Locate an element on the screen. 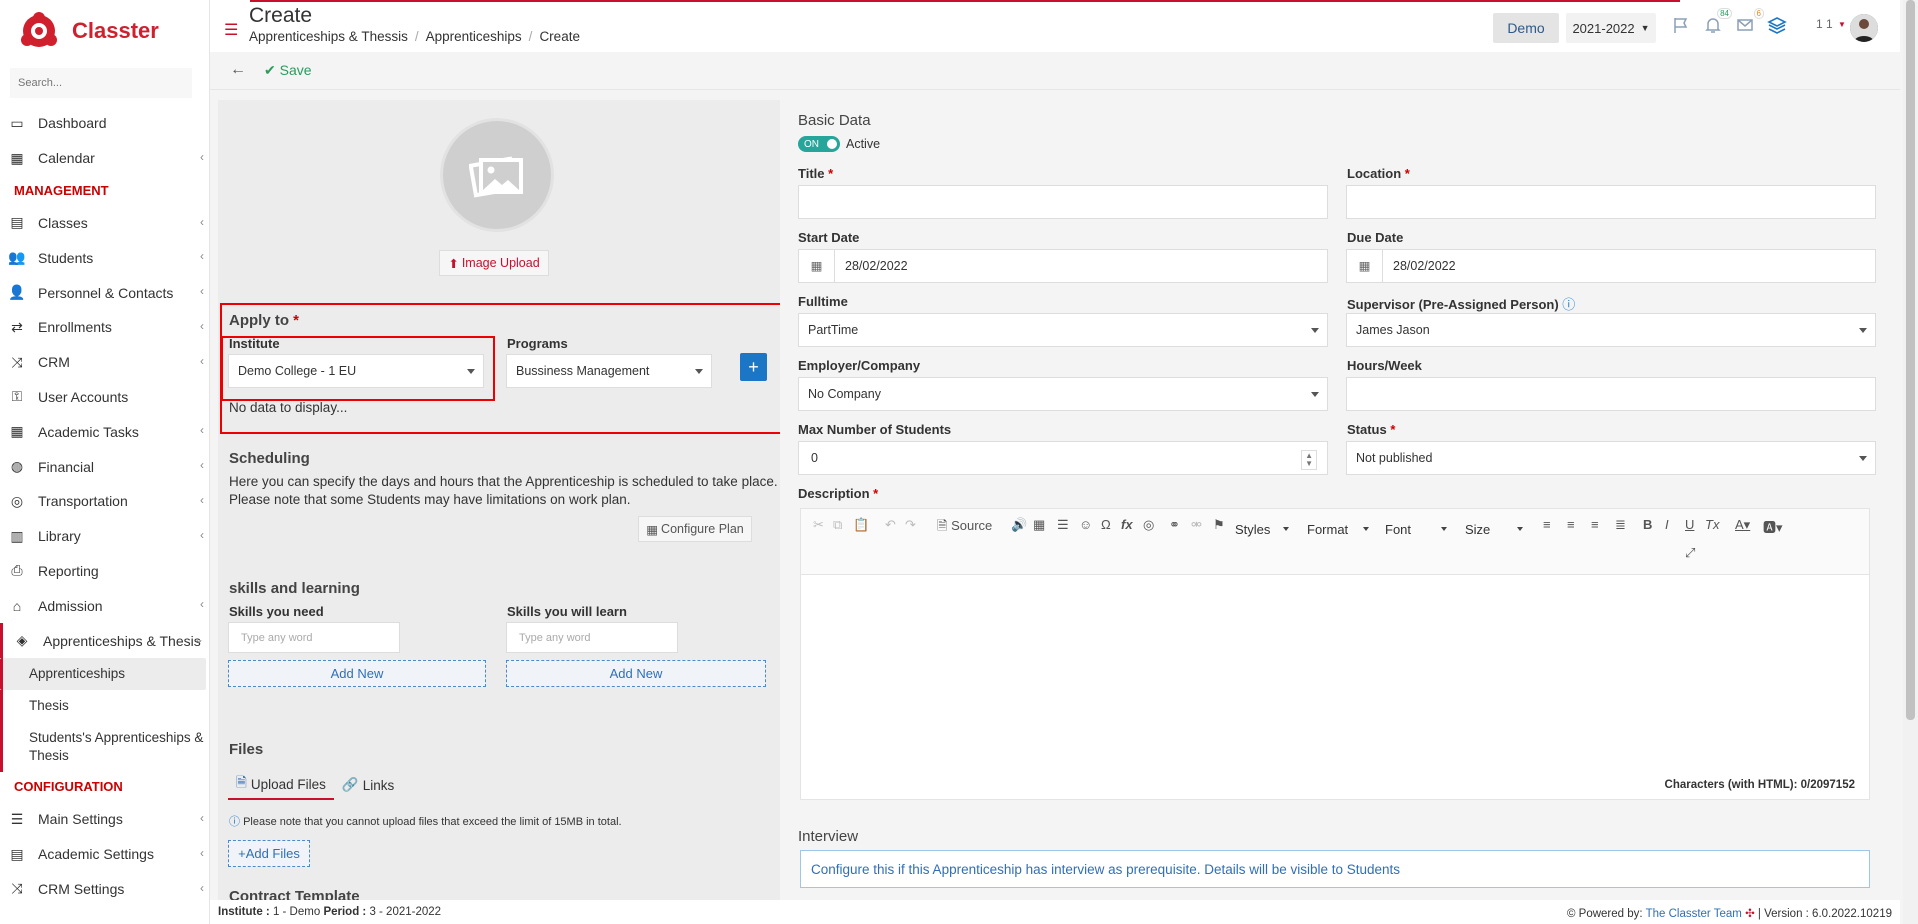 The image size is (1918, 924). institute-select: Demo College - 1 EU is located at coordinates (356, 371).